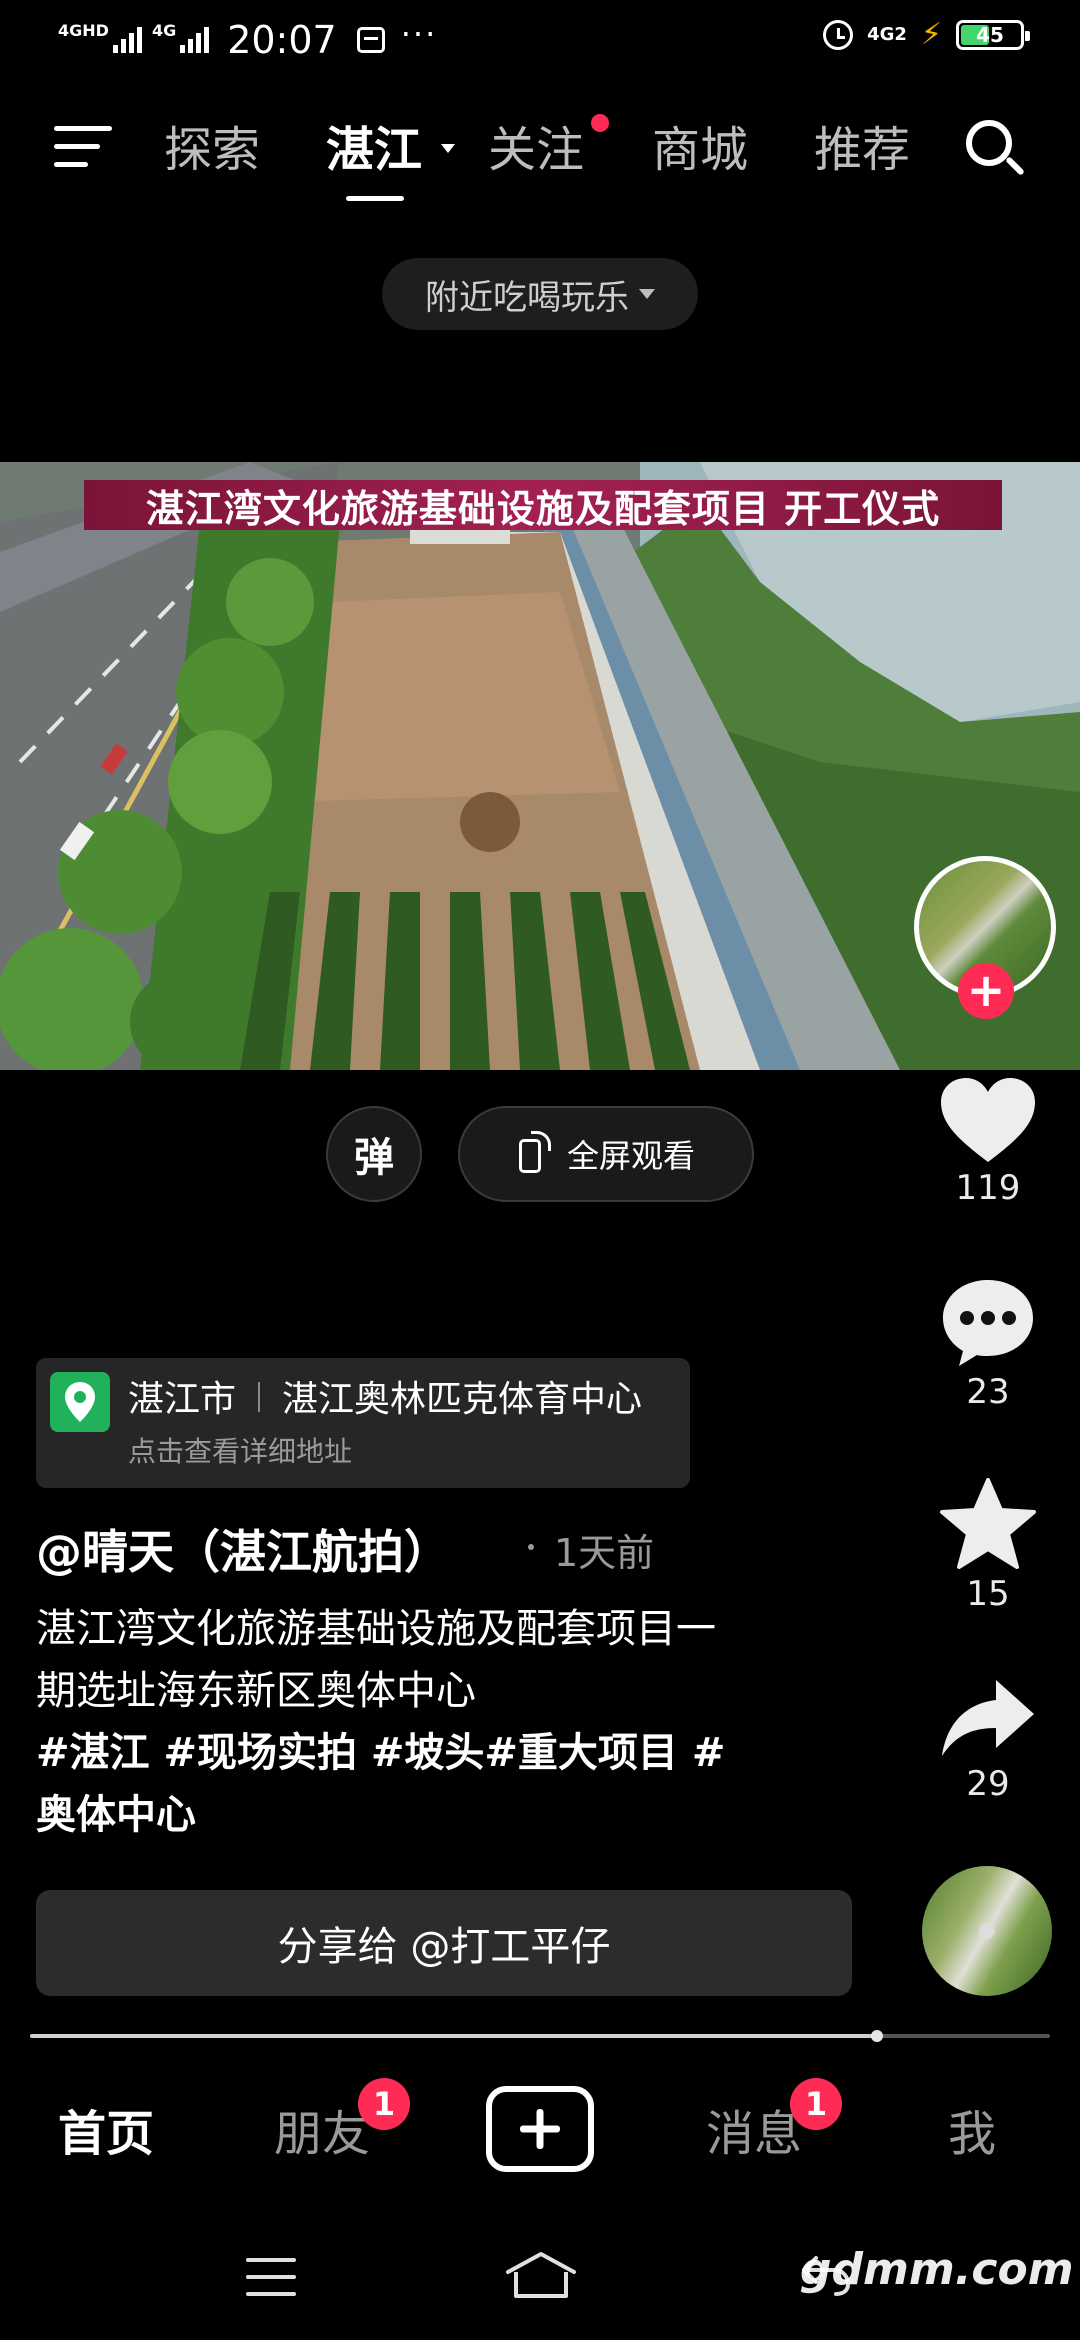 The width and height of the screenshot is (1080, 2340). What do you see at coordinates (436, 1815) in the screenshot?
I see `hashtags-line-2: 奥体中心` at bounding box center [436, 1815].